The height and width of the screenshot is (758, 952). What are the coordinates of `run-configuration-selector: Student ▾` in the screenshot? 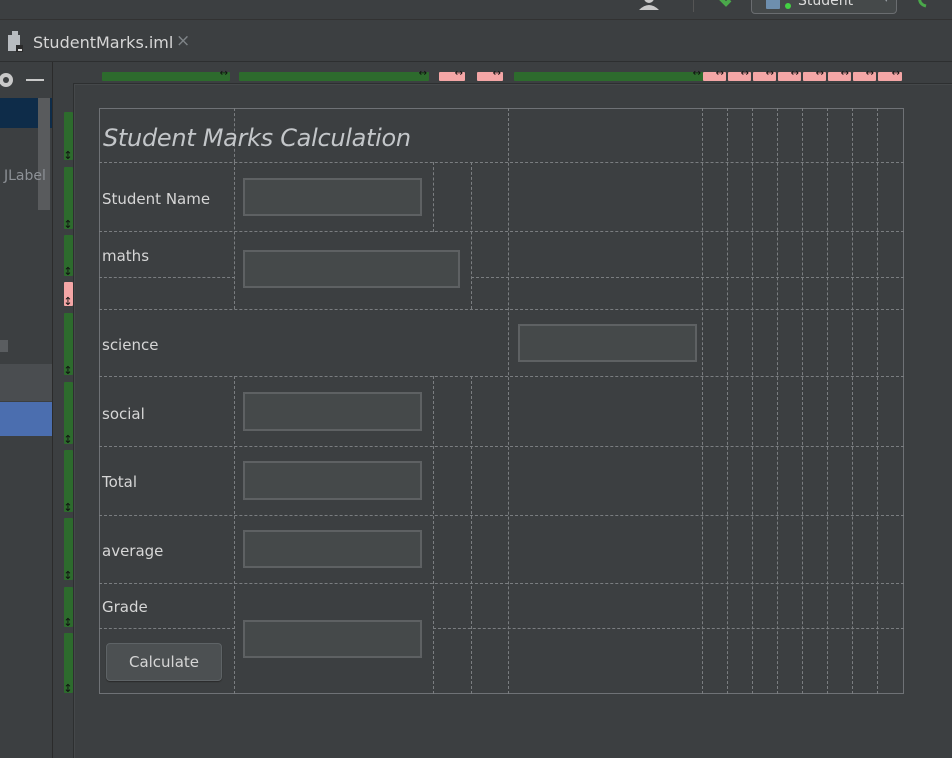 It's located at (824, 7).